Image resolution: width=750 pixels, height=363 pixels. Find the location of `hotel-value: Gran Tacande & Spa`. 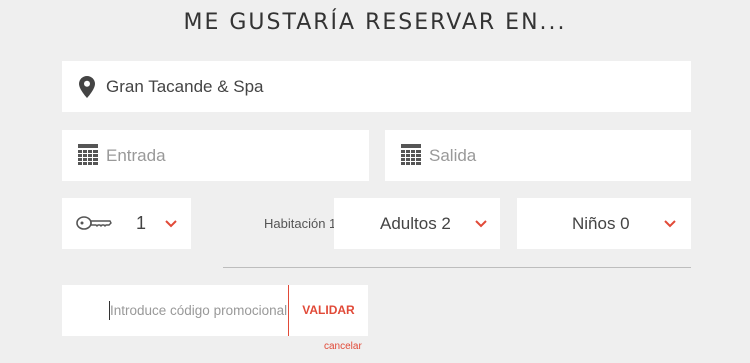

hotel-value: Gran Tacande & Spa is located at coordinates (185, 86).